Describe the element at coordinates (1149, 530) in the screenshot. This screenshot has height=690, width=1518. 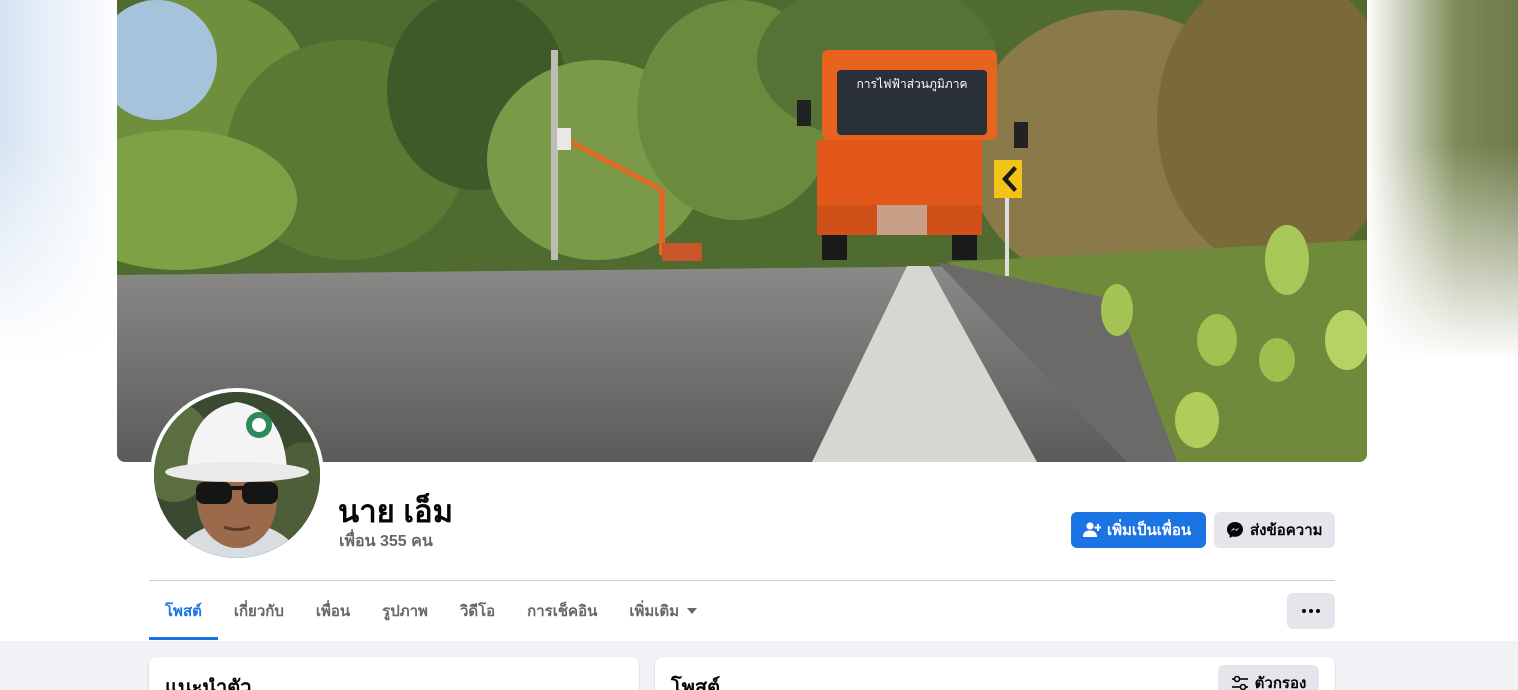
I see `add-friend-label: เพิ่มเป็นเพื่อน` at that location.